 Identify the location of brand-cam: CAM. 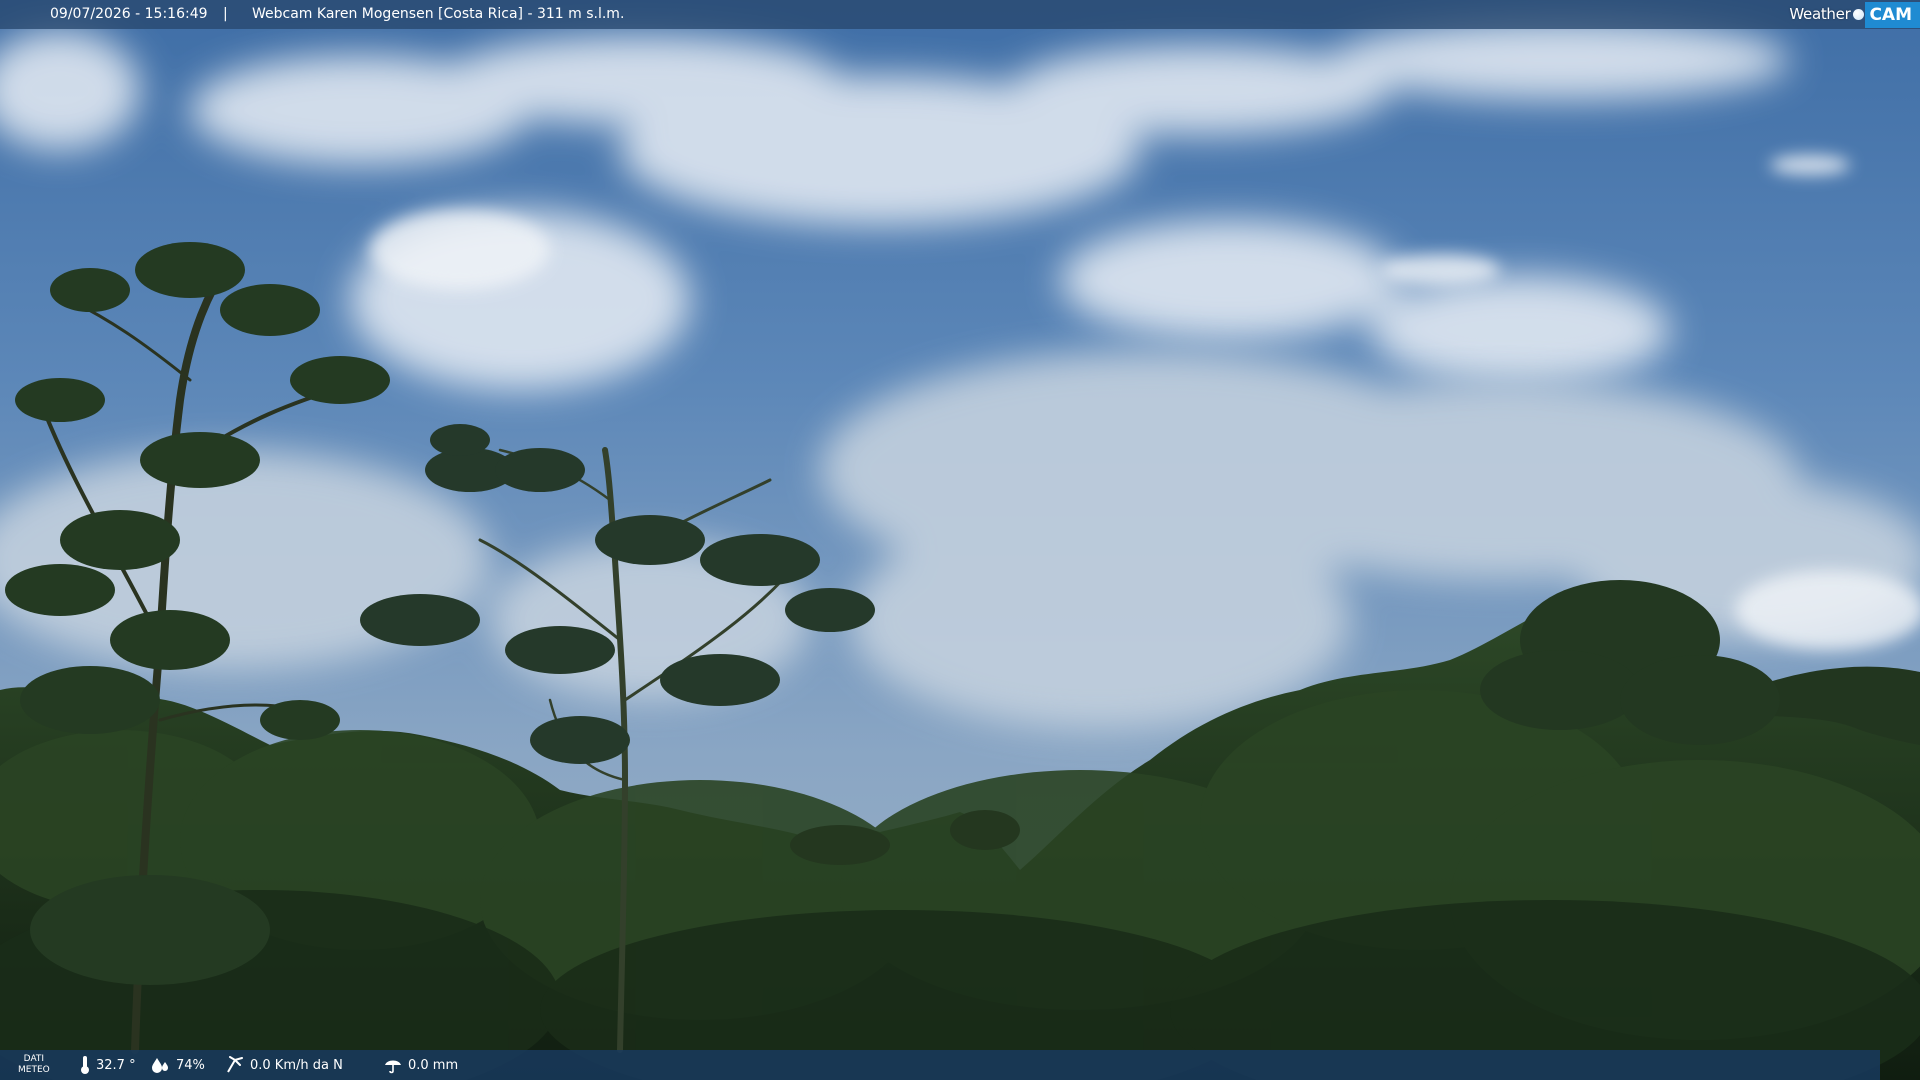
(1892, 14).